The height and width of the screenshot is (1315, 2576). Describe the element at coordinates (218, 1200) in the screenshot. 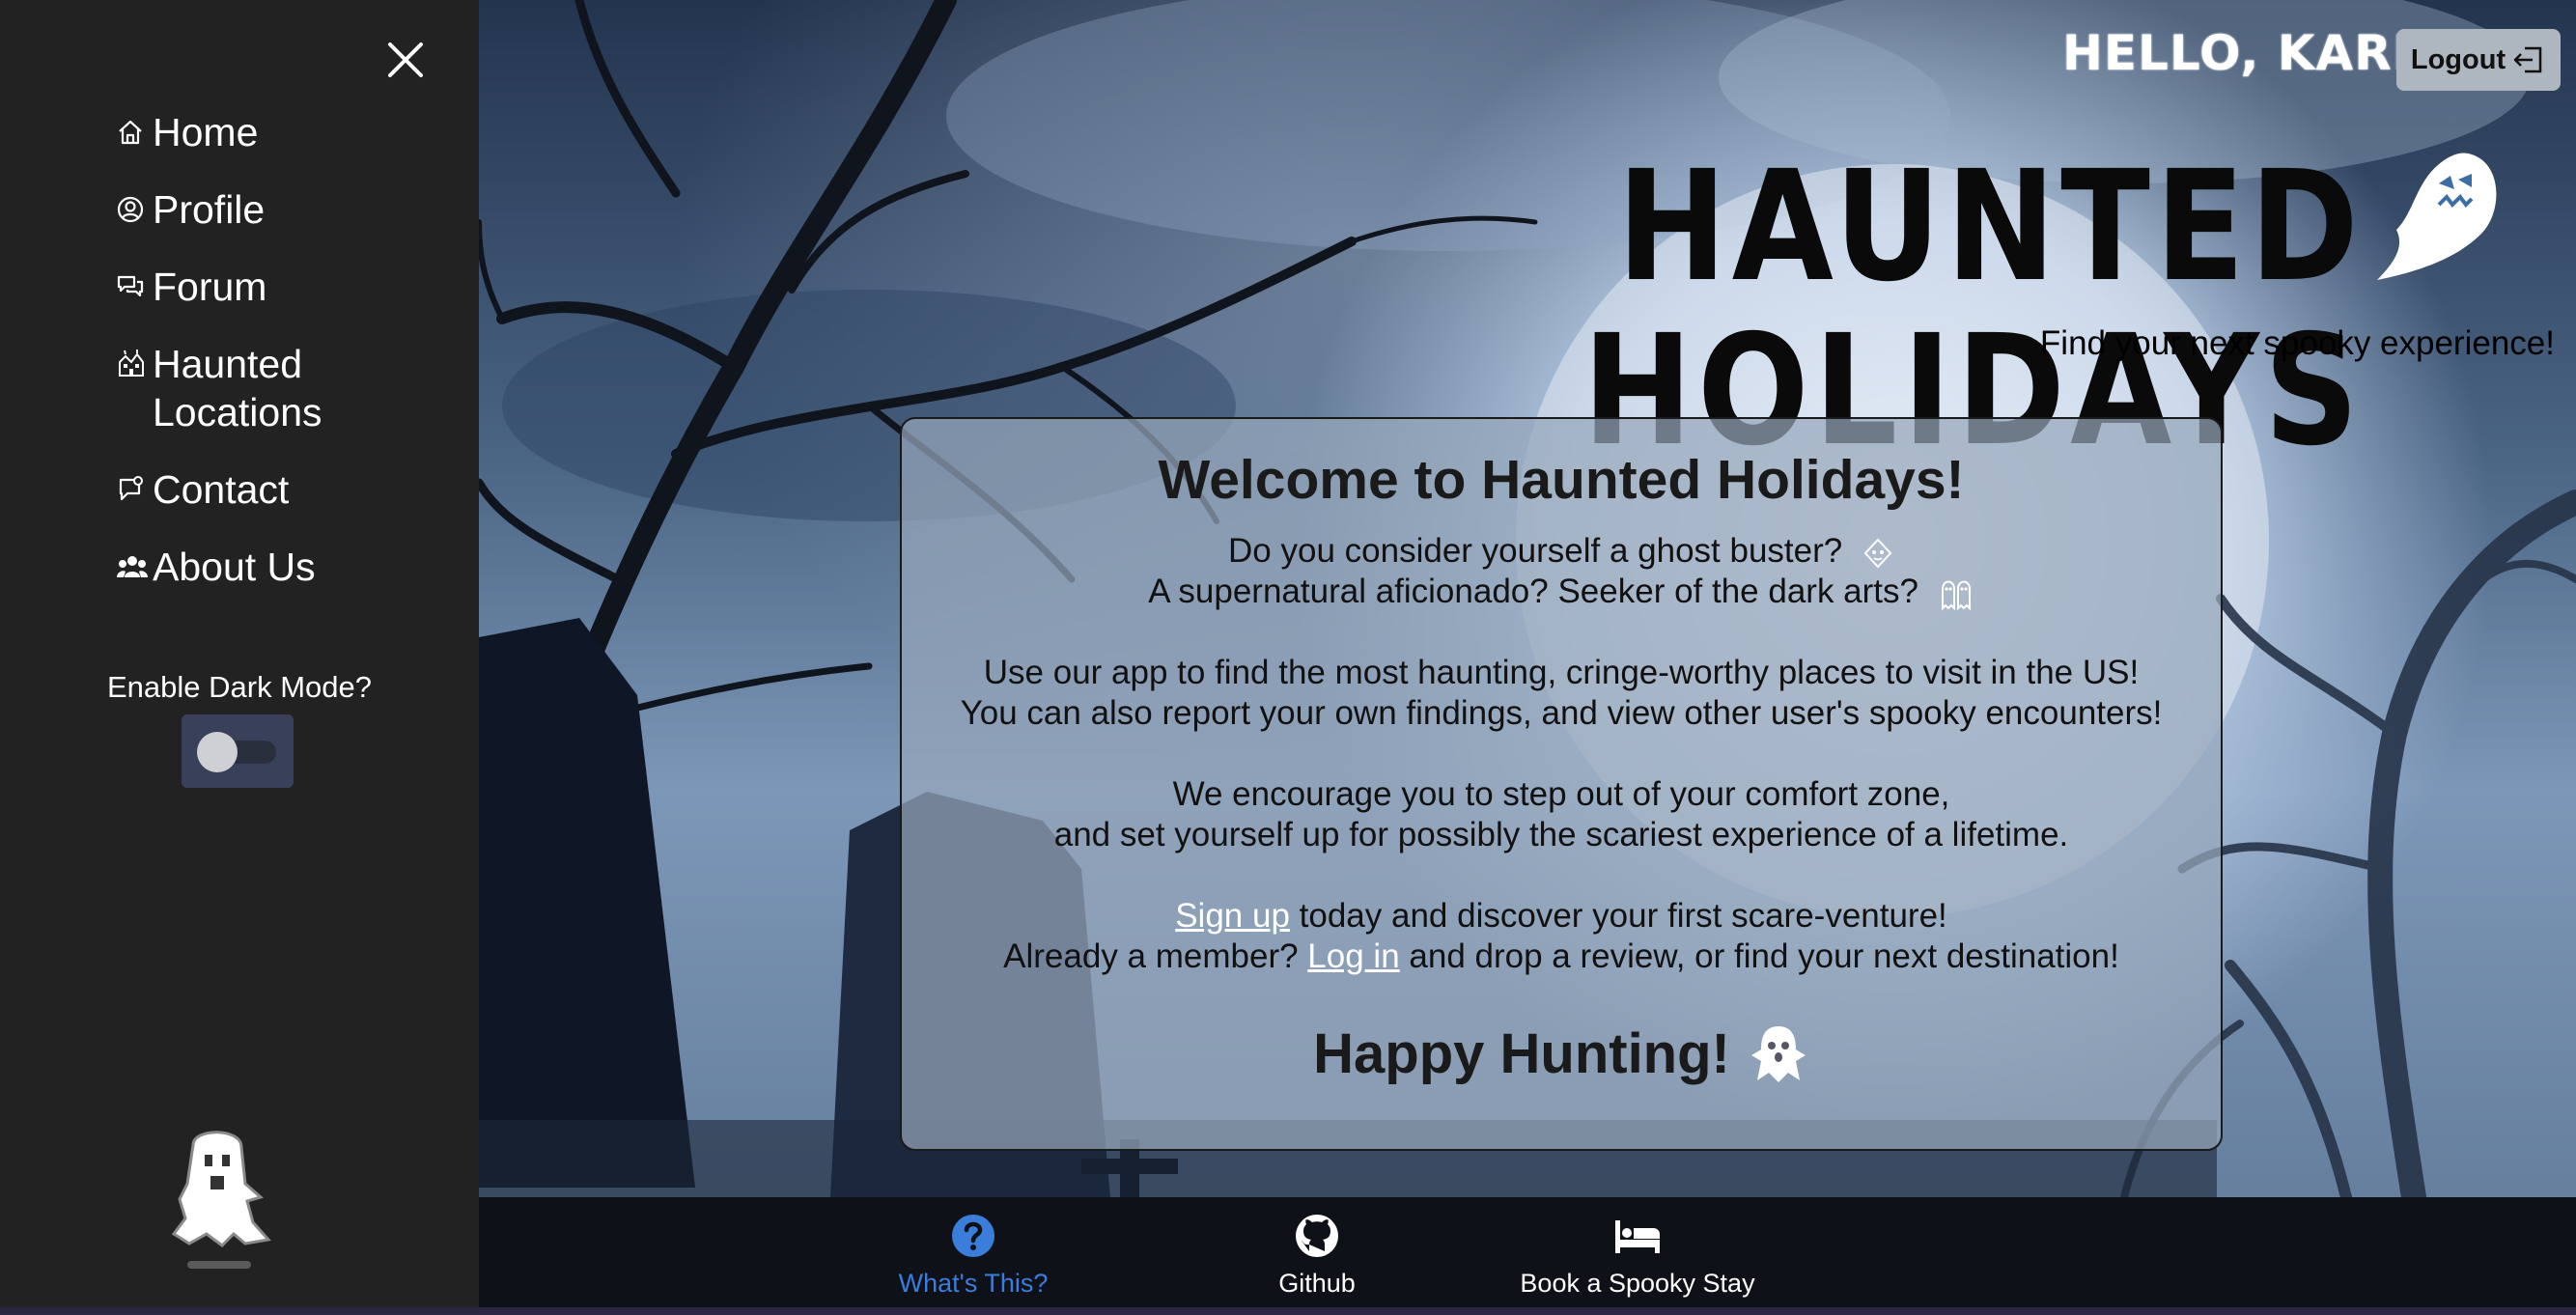

I see `pixel-ghost-icon` at that location.